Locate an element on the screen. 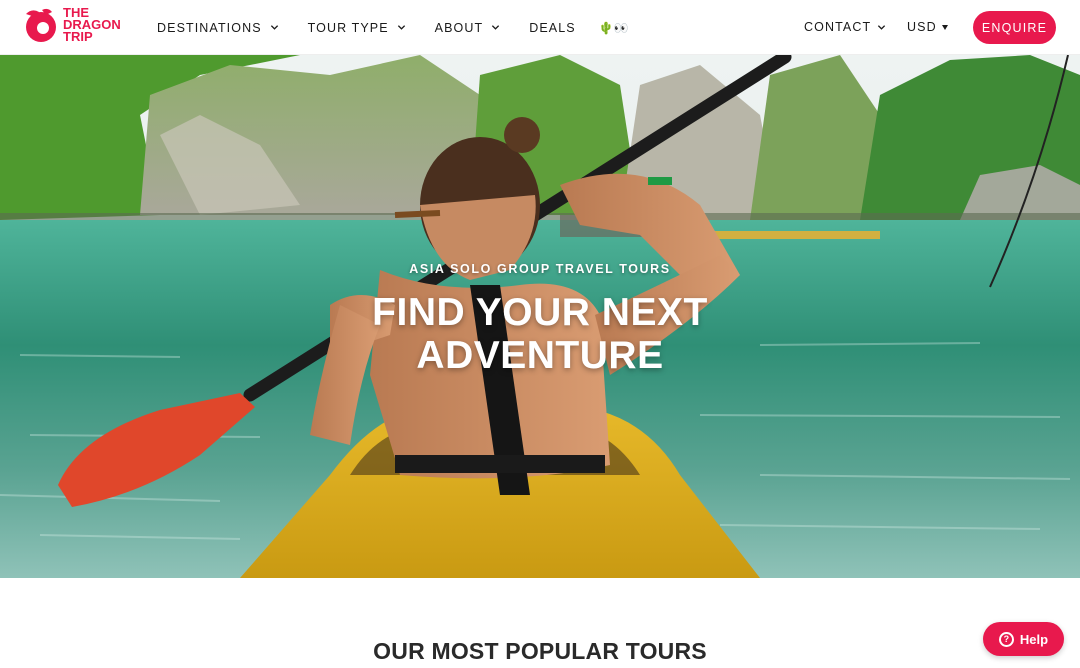 The width and height of the screenshot is (1080, 668). brand-logo: THE DRAGON TRIP is located at coordinates (71, 25).